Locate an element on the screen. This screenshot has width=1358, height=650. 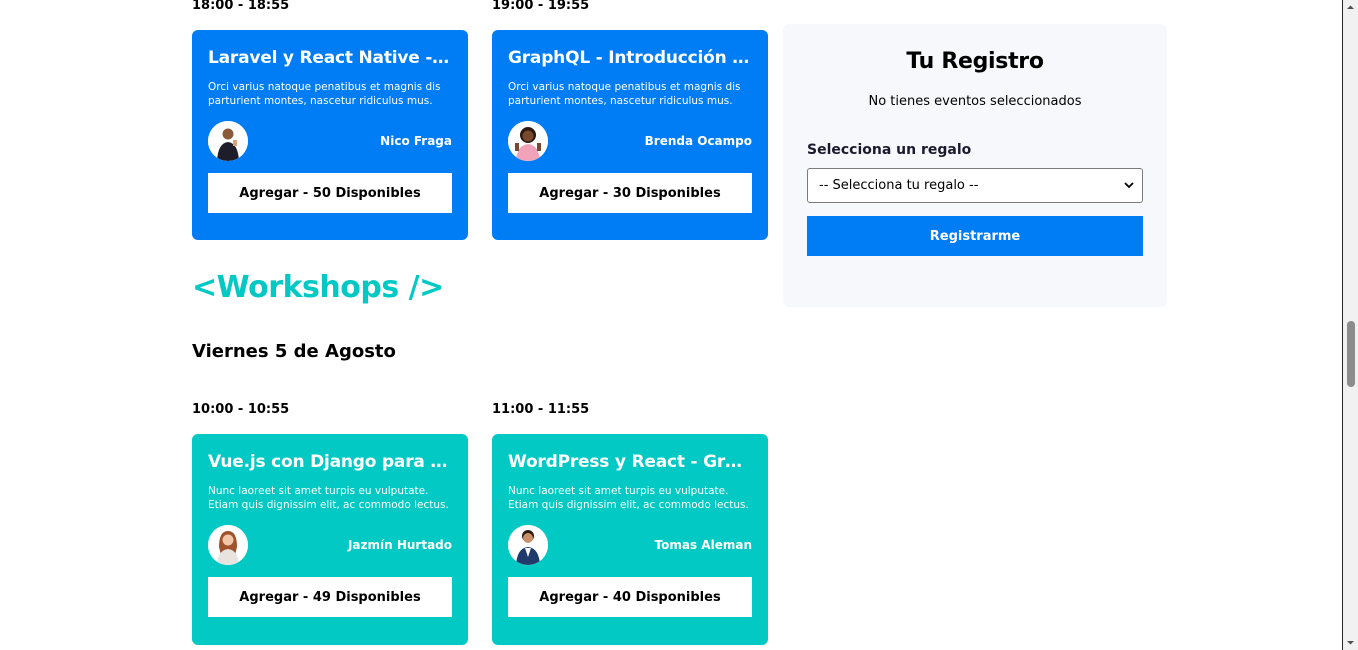
registration-empty-message: No tienes eventos seleccionados is located at coordinates (975, 101).